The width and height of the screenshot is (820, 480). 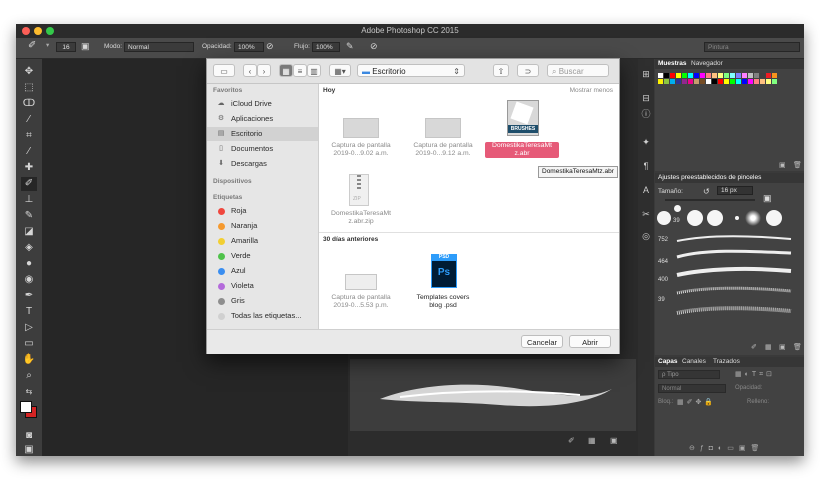 I want to click on forward-button: ›, so click(x=264, y=70).